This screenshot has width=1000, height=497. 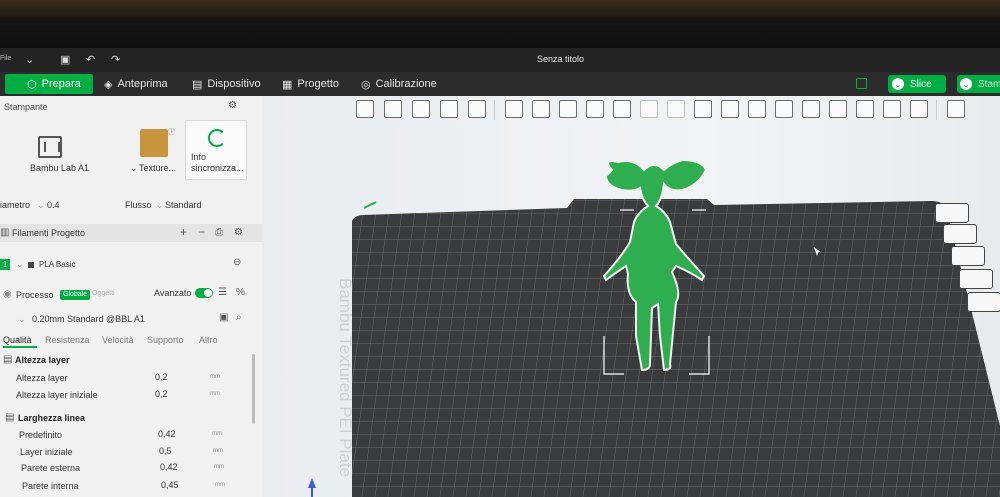 I want to click on nozzle-value: 0.4, so click(x=53, y=205).